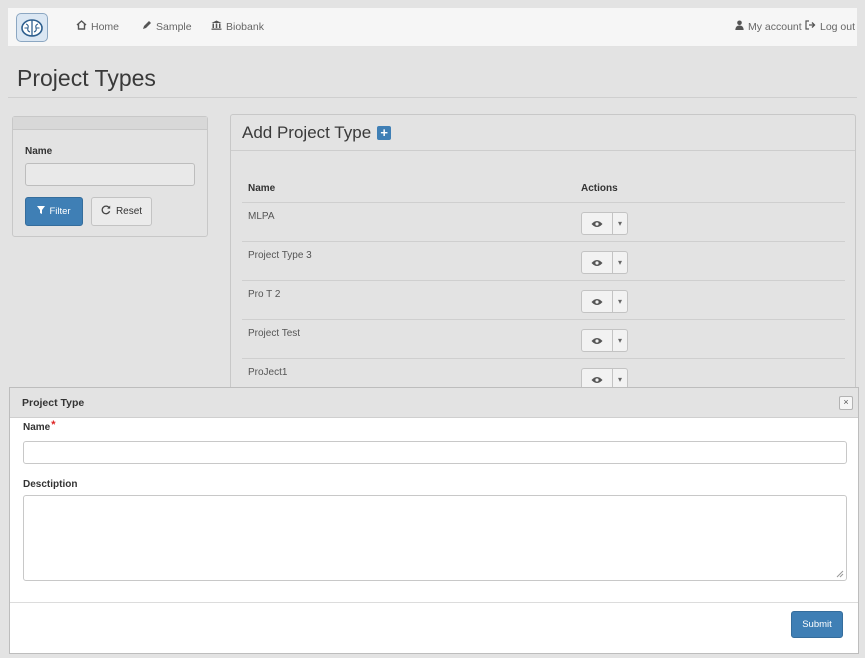  I want to click on modal-description-textarea, so click(435, 538).